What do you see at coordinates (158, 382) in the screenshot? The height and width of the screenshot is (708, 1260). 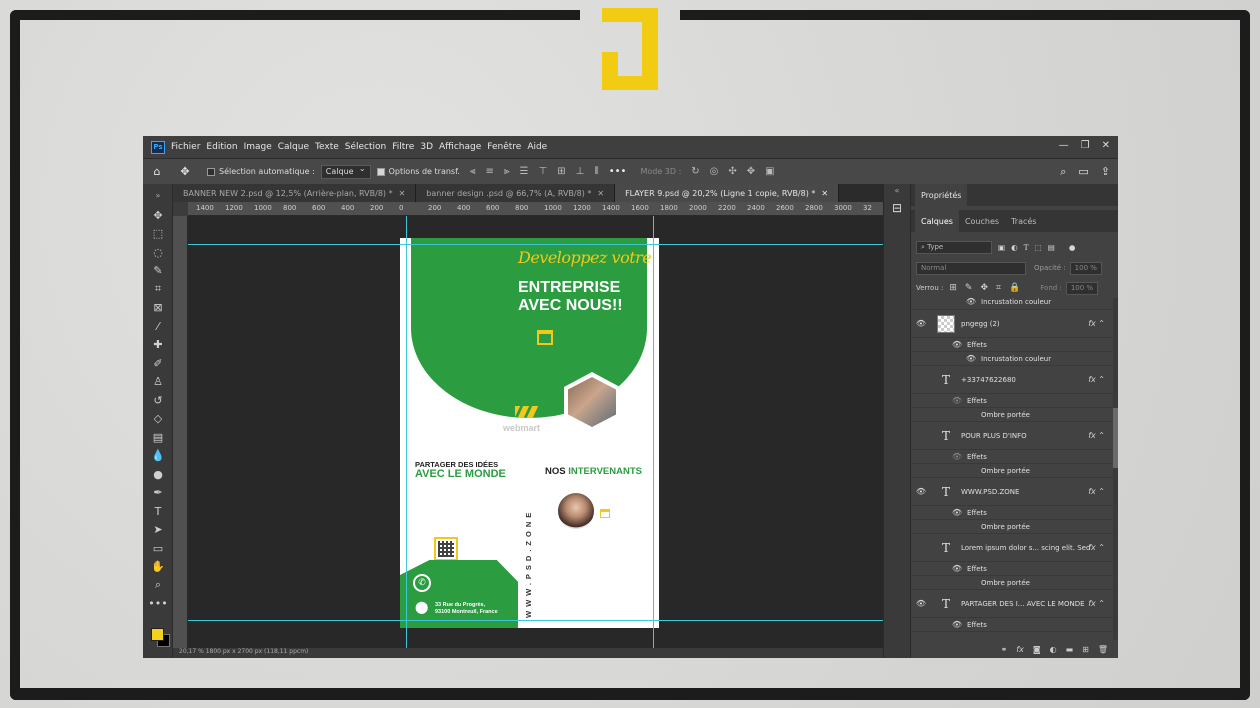 I see `stamp-tool: ♙` at bounding box center [158, 382].